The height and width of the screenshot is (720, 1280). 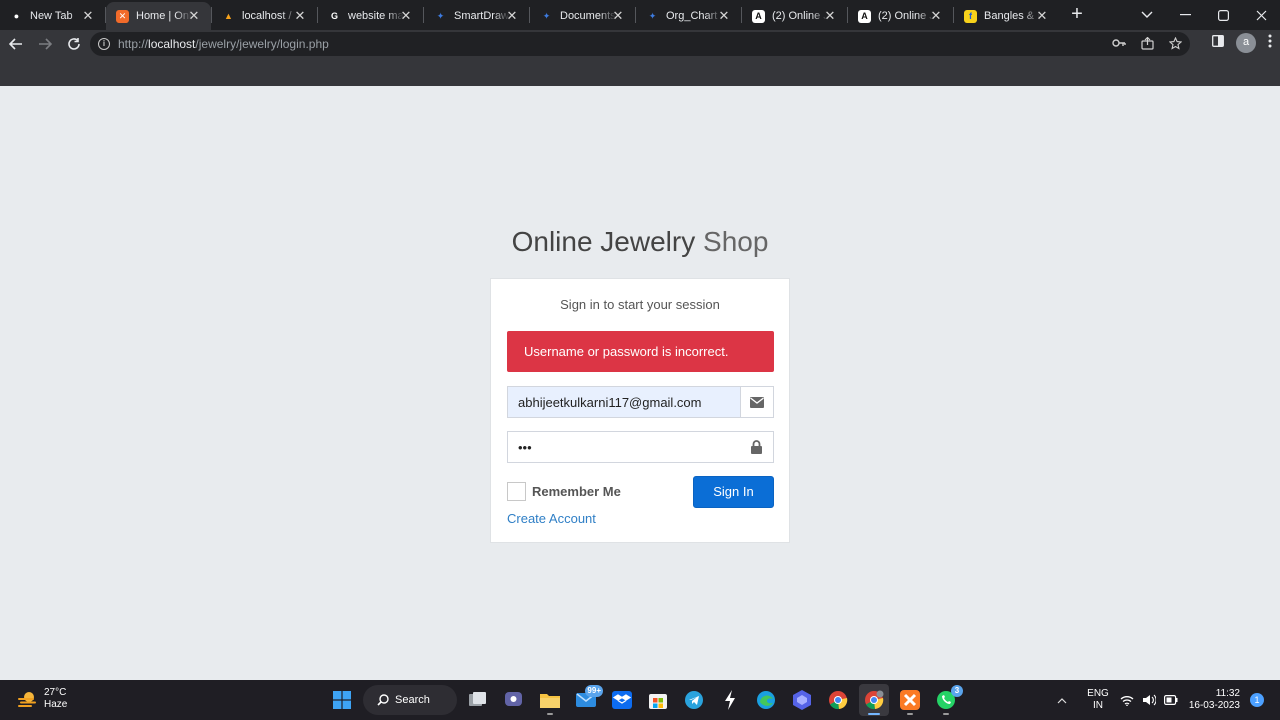 I want to click on tab-title: Home | Onl, so click(x=164, y=16).